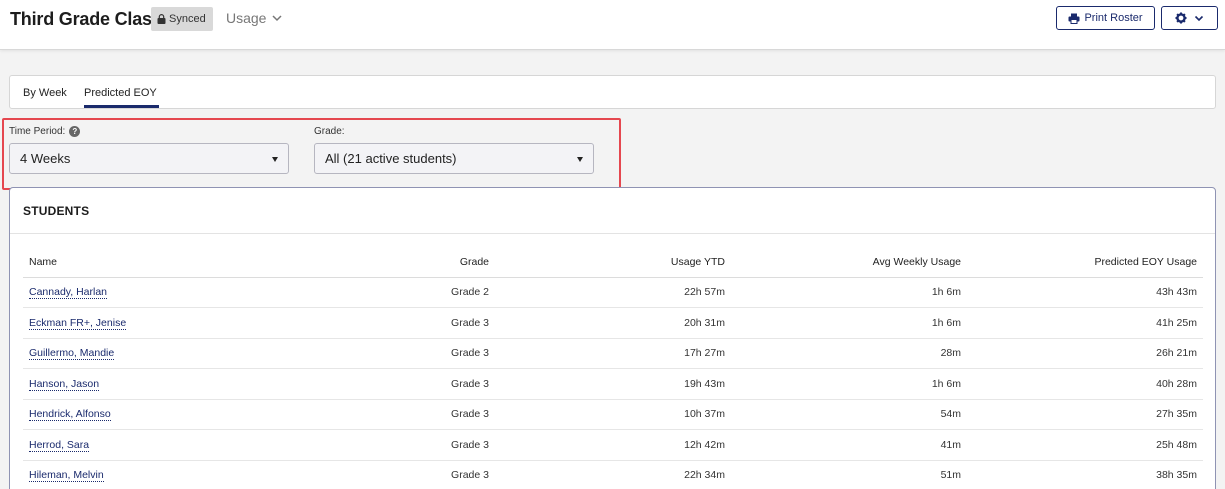 The image size is (1225, 489). What do you see at coordinates (120, 93) in the screenshot?
I see `tab-predicted-eoy: Predicted EOY` at bounding box center [120, 93].